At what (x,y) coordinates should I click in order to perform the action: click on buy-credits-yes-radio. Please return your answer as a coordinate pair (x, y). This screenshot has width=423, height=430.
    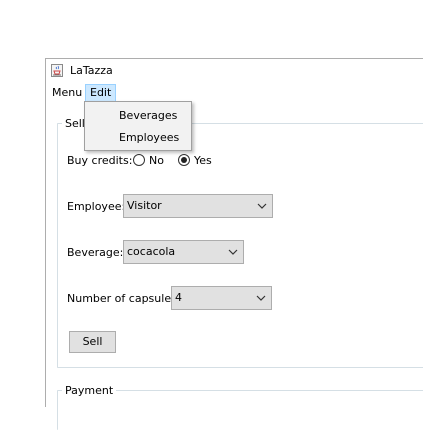
    Looking at the image, I should click on (184, 160).